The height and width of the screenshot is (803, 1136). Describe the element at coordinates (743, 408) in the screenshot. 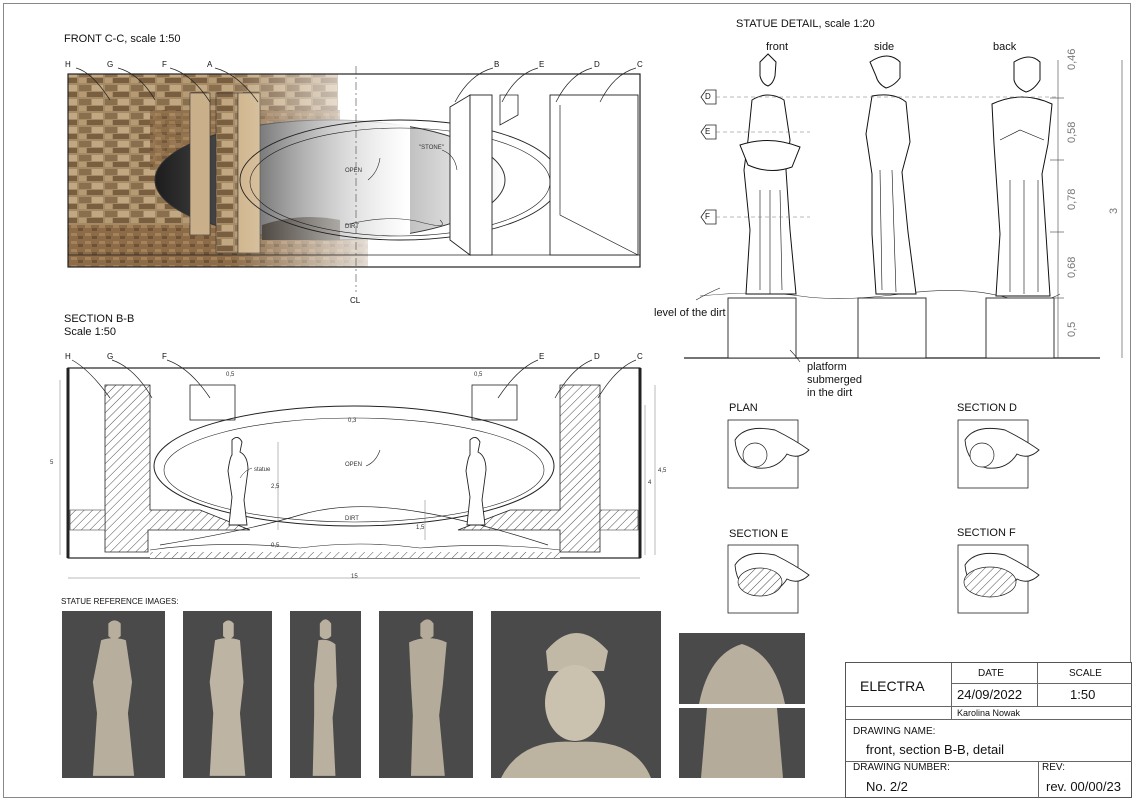

I see `plan-title: PLAN` at that location.